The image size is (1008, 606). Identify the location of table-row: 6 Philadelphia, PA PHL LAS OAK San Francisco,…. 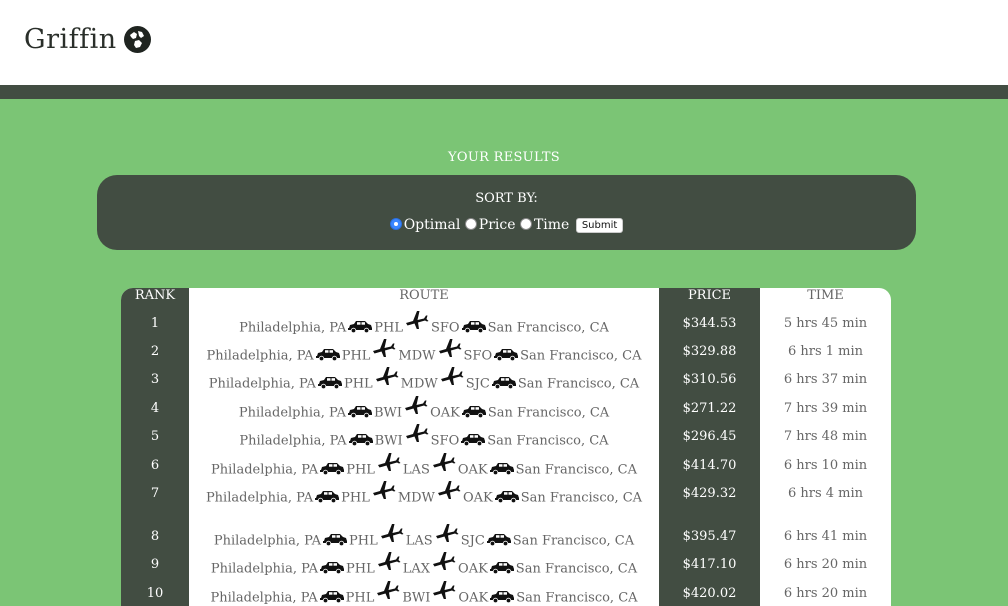
(506, 469).